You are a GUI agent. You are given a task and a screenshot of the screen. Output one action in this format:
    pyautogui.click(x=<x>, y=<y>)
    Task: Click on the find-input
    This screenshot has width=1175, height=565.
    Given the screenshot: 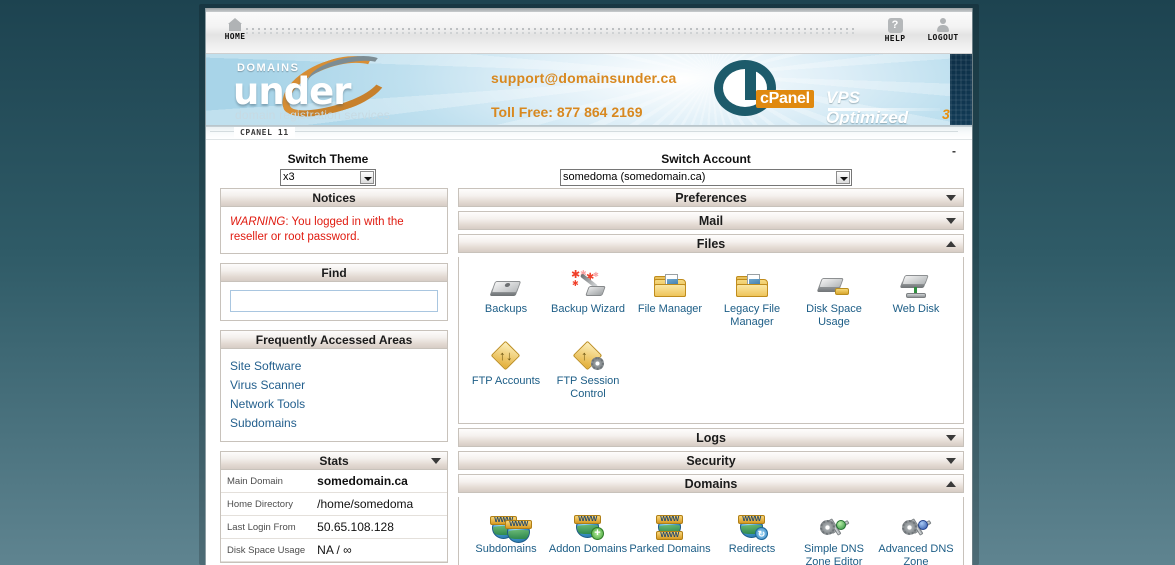 What is the action you would take?
    pyautogui.click(x=334, y=301)
    